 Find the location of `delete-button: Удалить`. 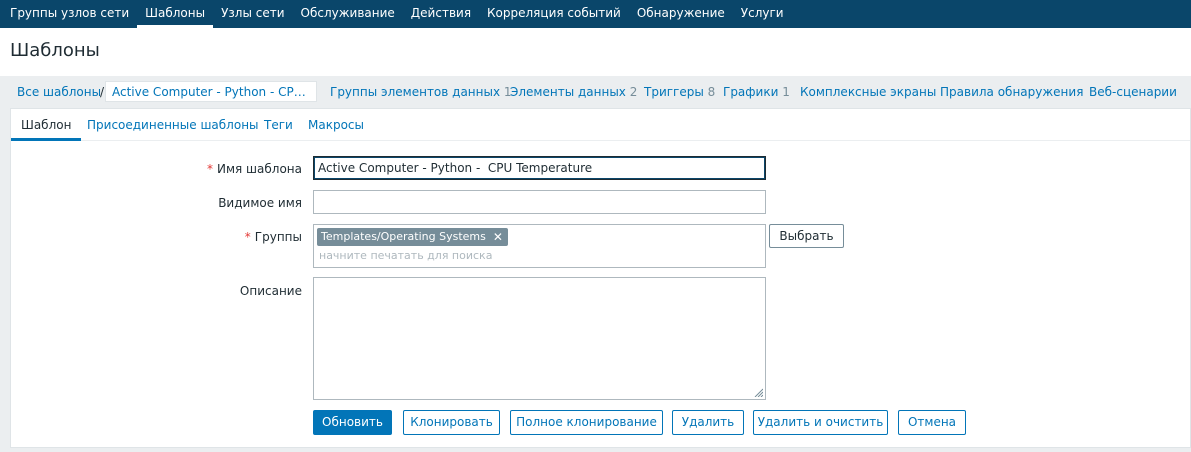

delete-button: Удалить is located at coordinates (708, 422).